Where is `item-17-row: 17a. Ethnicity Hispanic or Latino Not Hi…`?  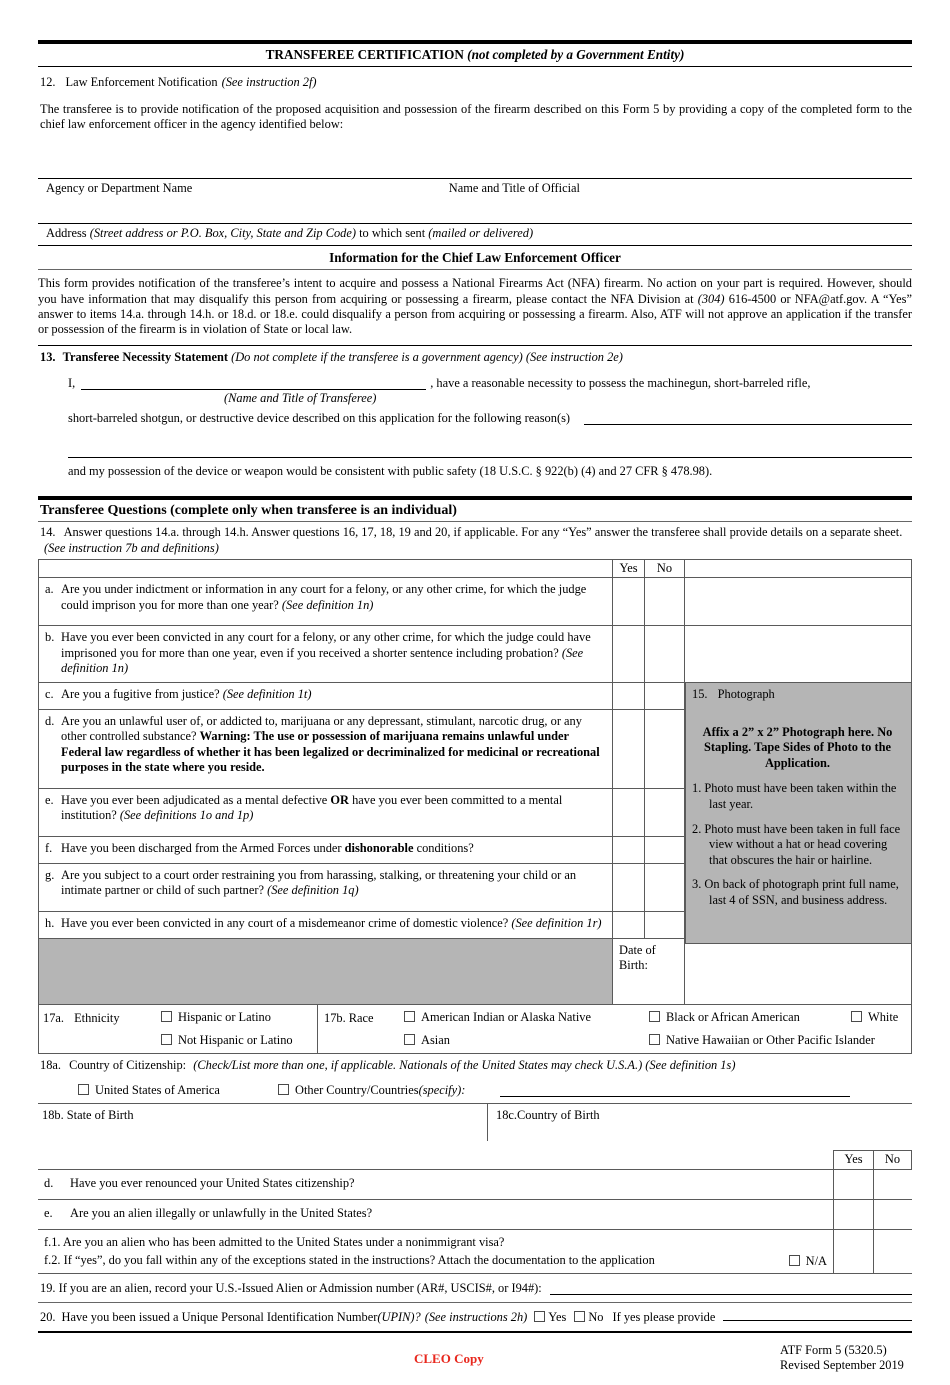
item-17-row: 17a. Ethnicity Hispanic or Latino Not Hi… is located at coordinates (475, 1029).